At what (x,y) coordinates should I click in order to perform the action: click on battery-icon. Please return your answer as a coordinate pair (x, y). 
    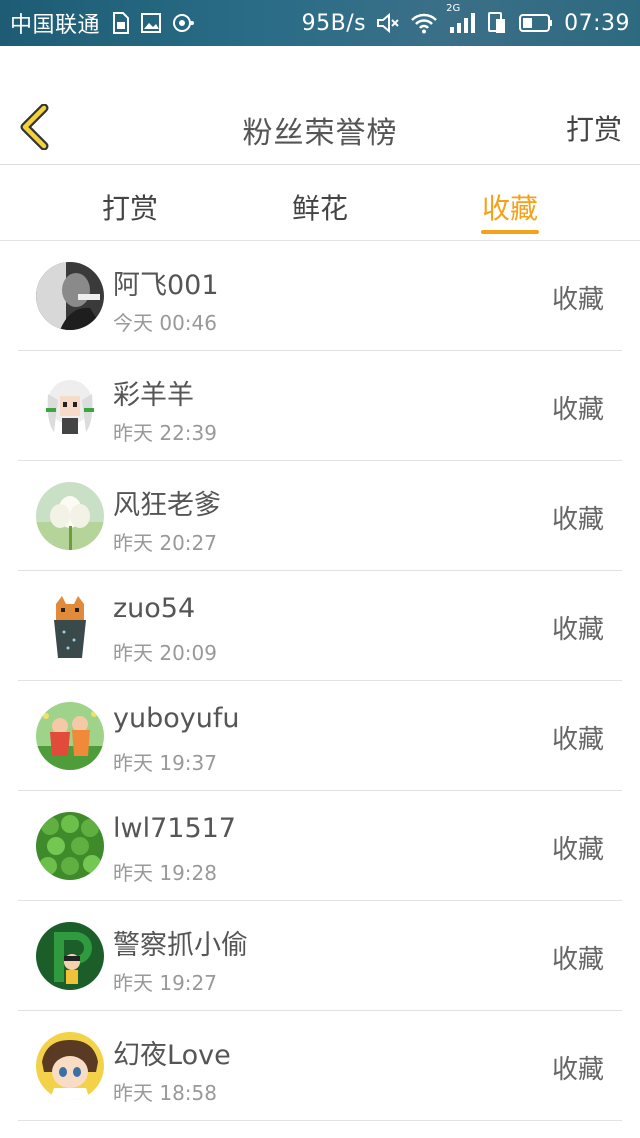
    Looking at the image, I should click on (536, 23).